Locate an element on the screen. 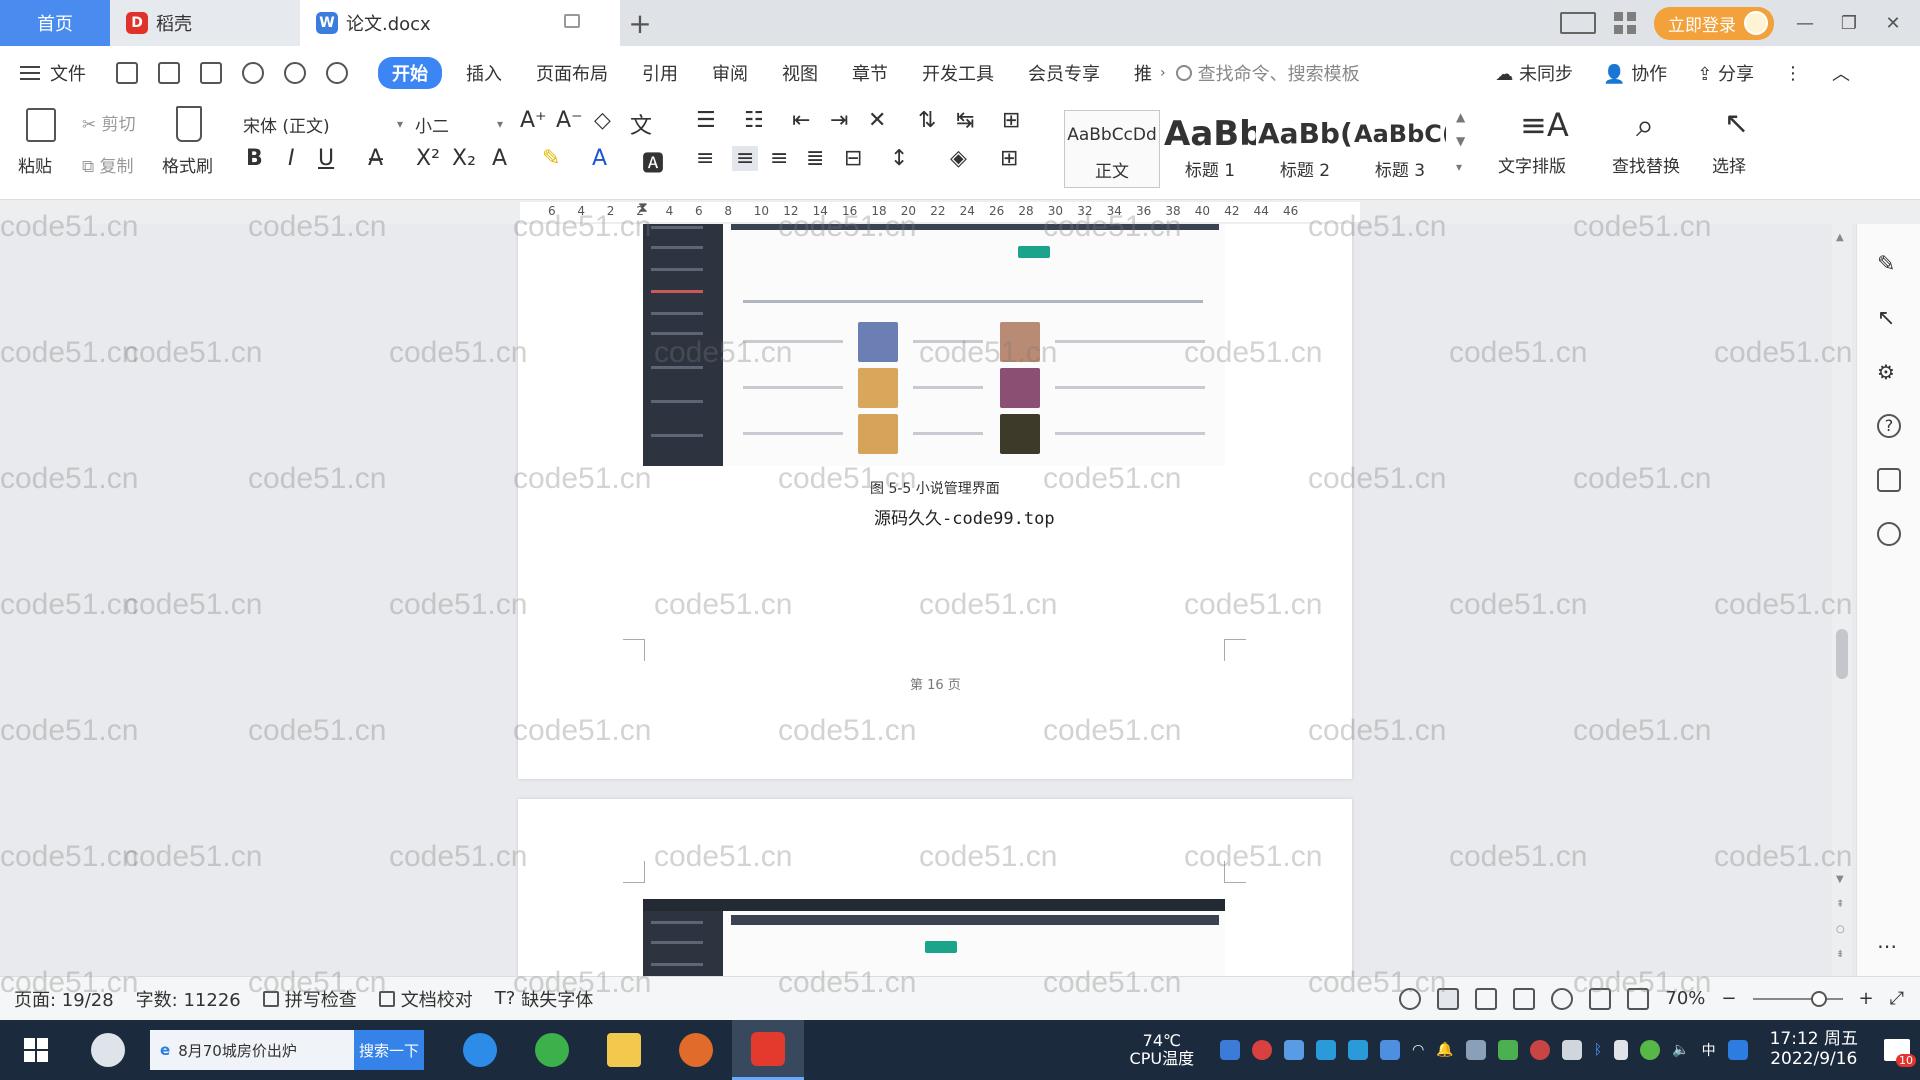 The image size is (1920, 1080). zoom-slider-knob is located at coordinates (1818, 998).